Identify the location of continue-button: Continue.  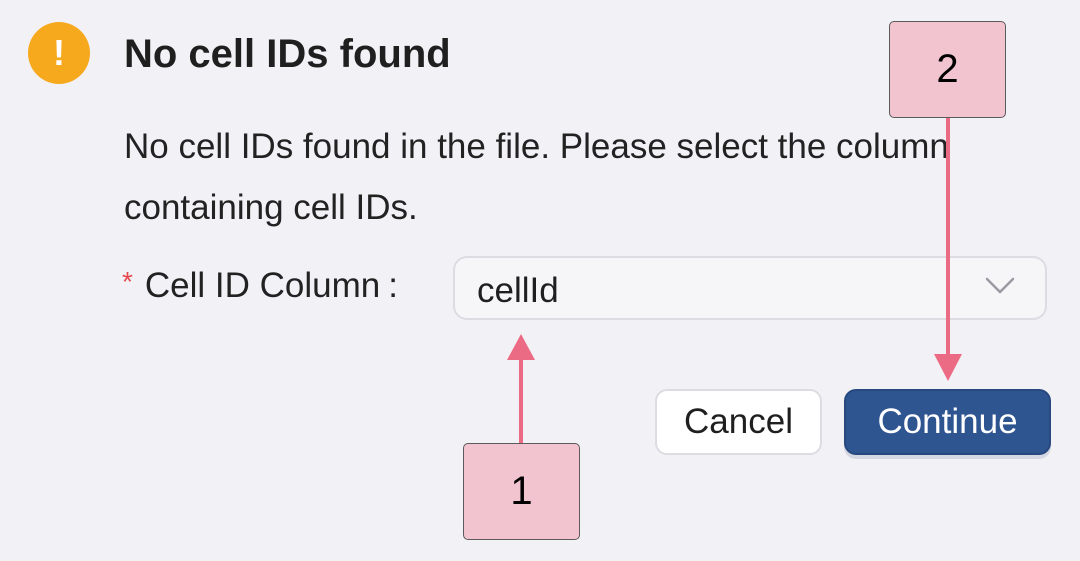
(947, 422).